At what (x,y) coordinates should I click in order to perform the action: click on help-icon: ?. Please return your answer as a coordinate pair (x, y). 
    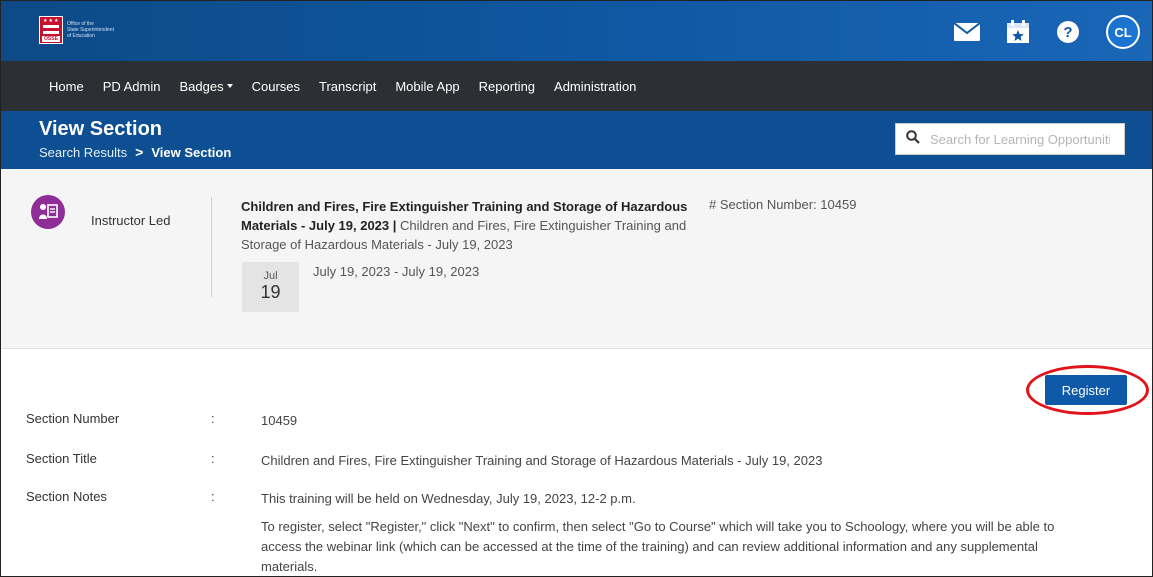
    Looking at the image, I should click on (1068, 32).